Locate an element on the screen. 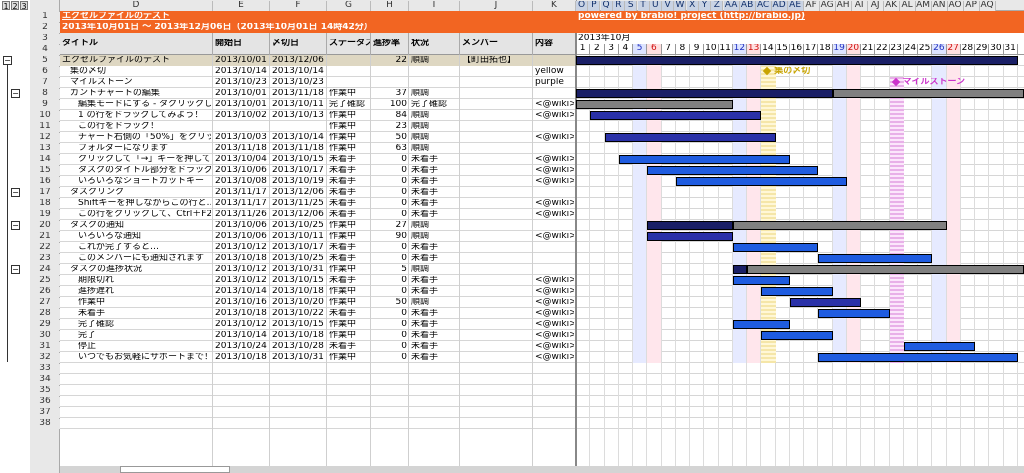 Image resolution: width=1024 pixels, height=473 pixels. cell-end: 2013/10/20 is located at coordinates (298, 302).